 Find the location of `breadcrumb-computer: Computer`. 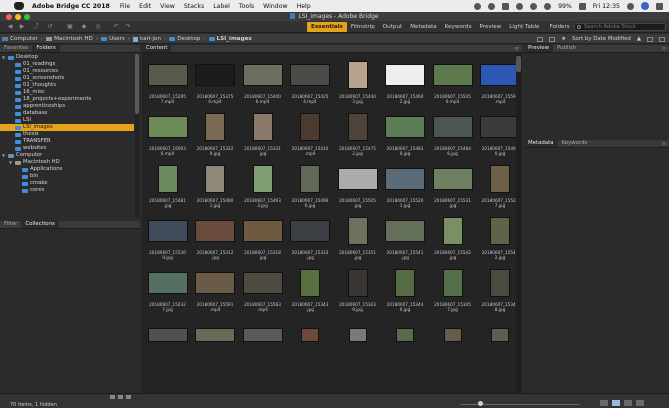

breadcrumb-computer: Computer is located at coordinates (20, 39).